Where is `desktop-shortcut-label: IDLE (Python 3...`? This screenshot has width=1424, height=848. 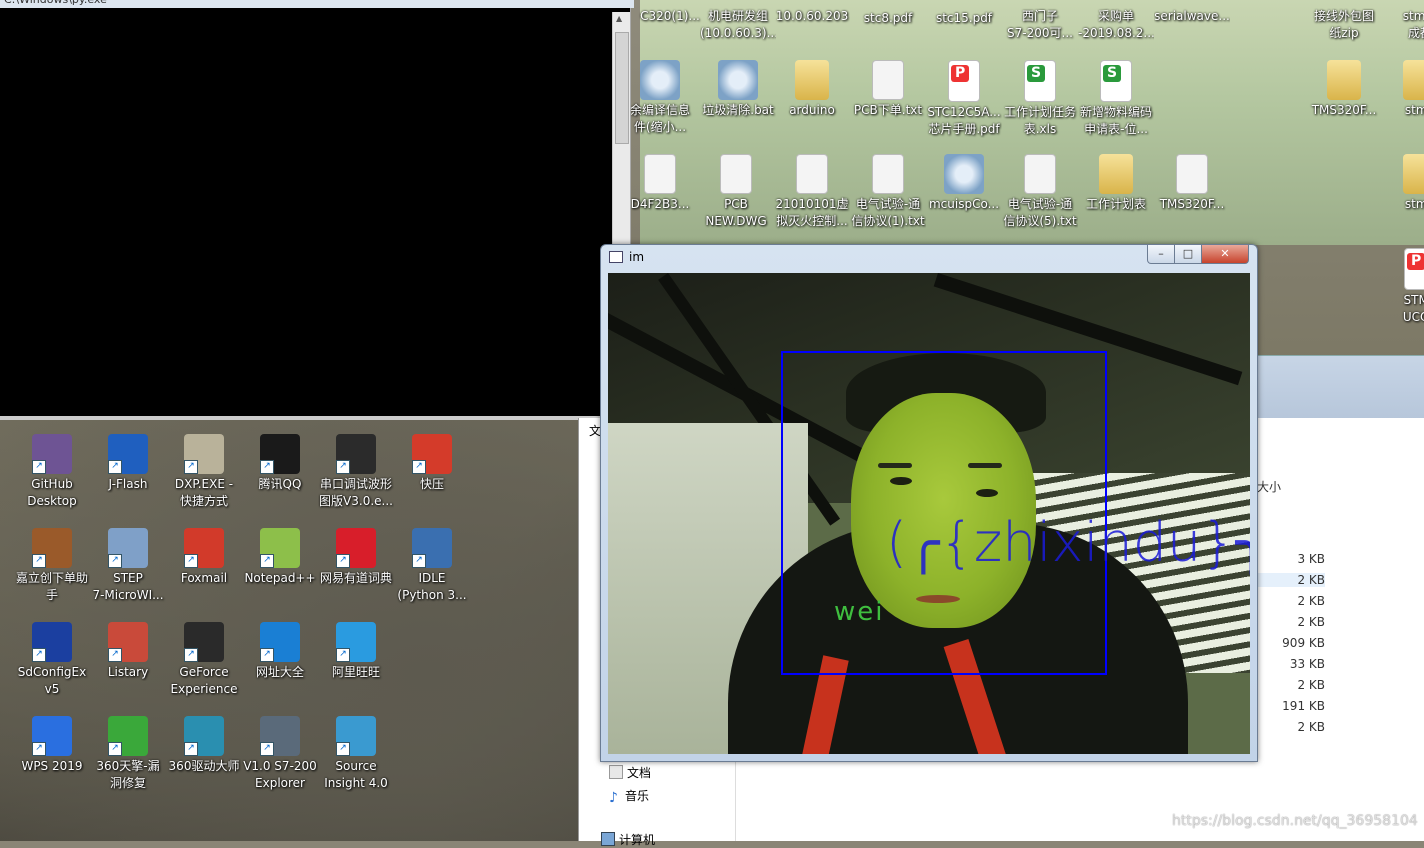 desktop-shortcut-label: IDLE (Python 3... is located at coordinates (432, 586).